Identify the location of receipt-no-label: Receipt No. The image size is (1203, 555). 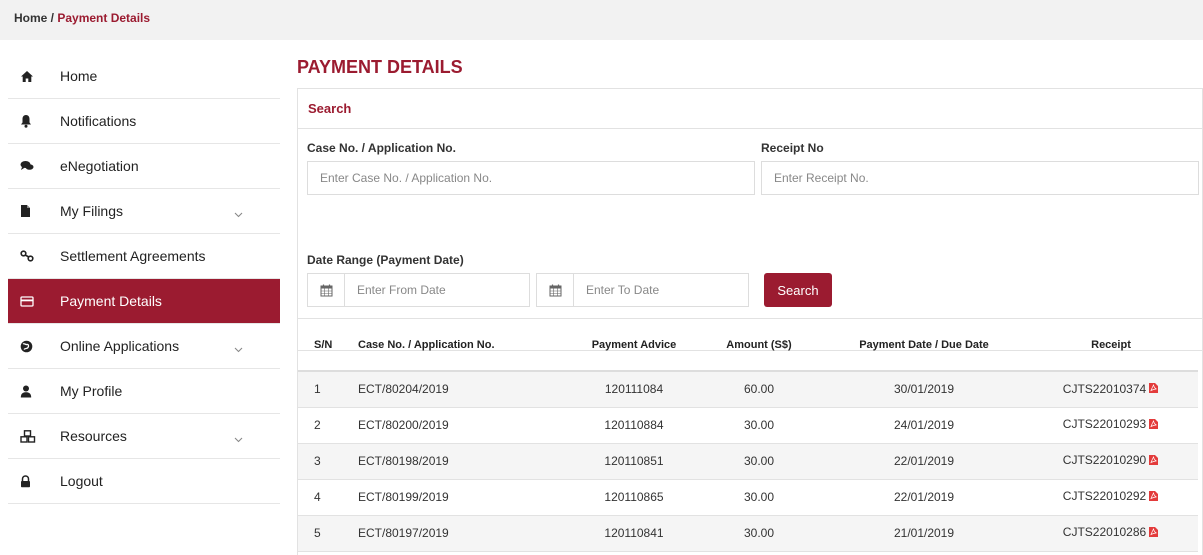
(792, 148).